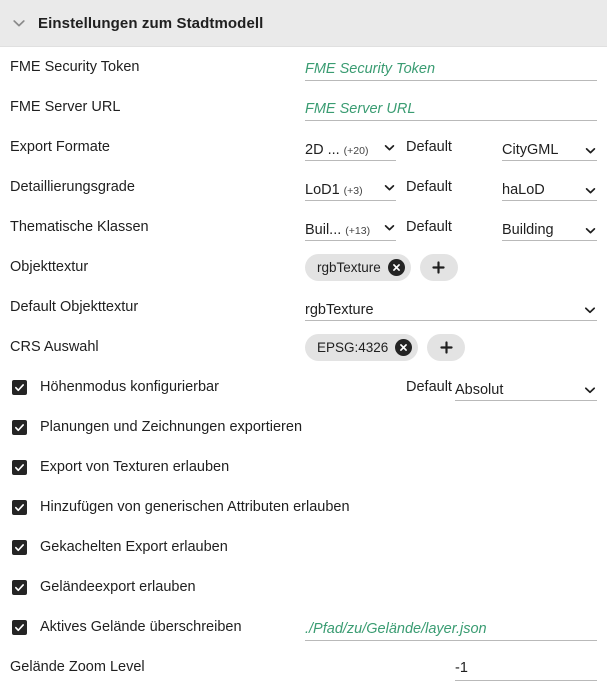 The height and width of the screenshot is (693, 607). Describe the element at coordinates (141, 627) in the screenshot. I see `label-aktives-gelaende: Aktives Gelände überschreiben` at that location.